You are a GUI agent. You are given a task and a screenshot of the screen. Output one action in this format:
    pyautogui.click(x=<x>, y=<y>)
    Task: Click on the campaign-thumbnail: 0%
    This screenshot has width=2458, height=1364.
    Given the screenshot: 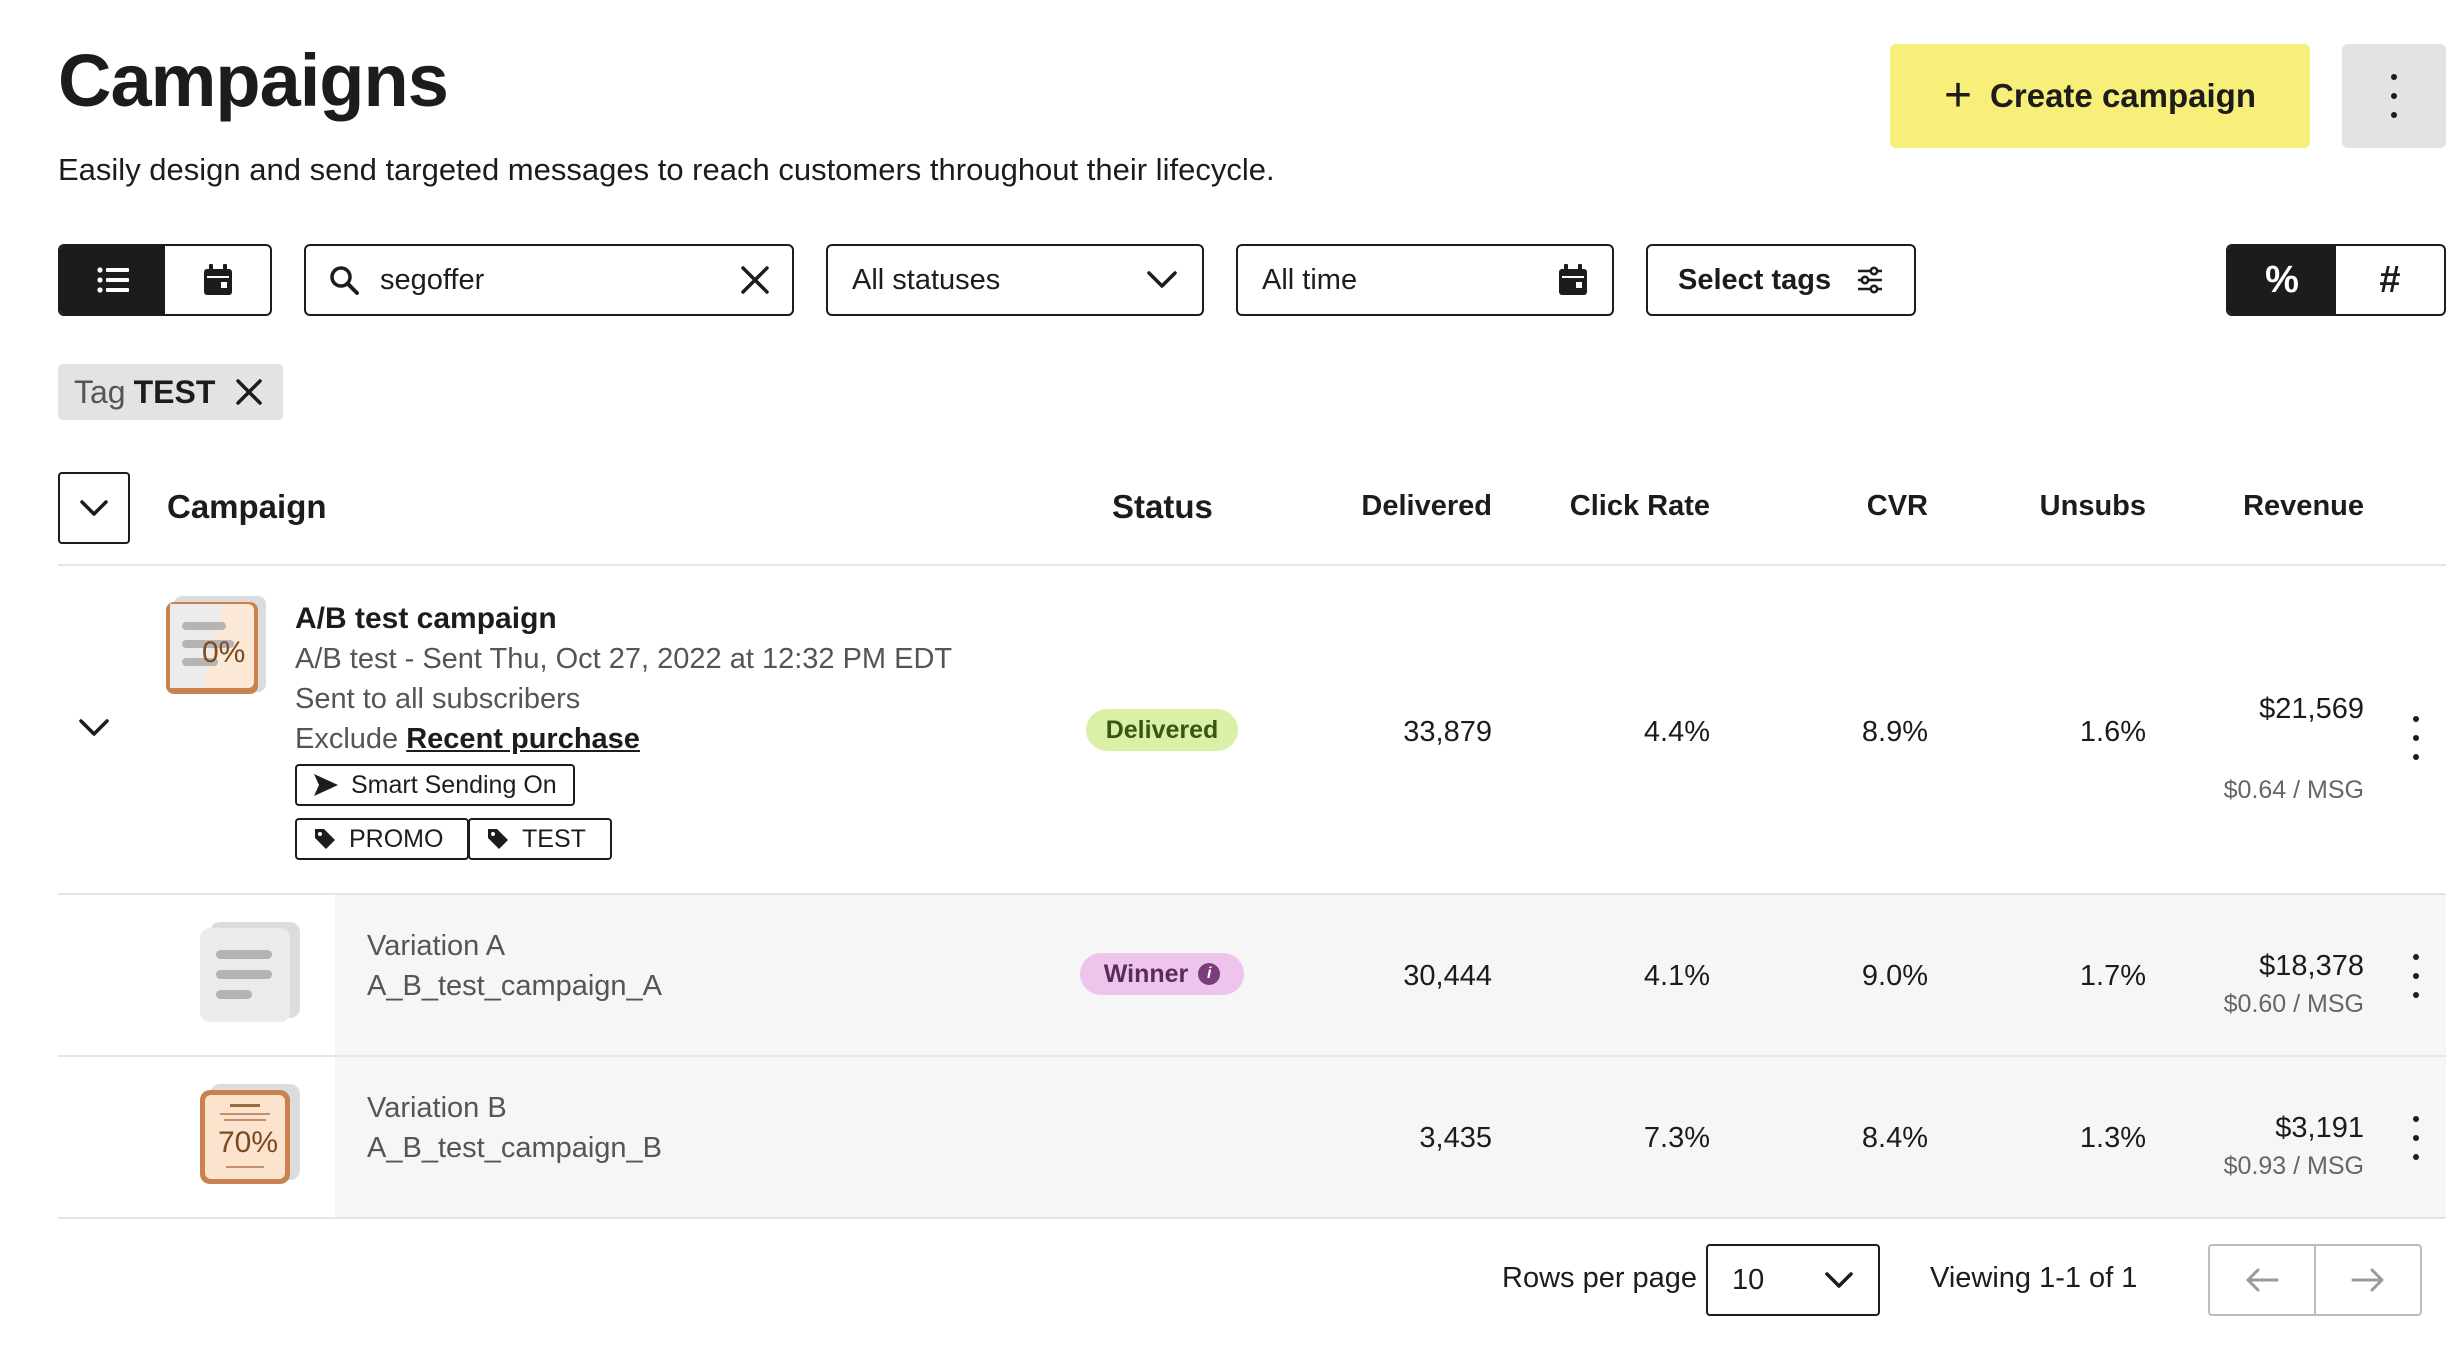 What is the action you would take?
    pyautogui.click(x=218, y=646)
    